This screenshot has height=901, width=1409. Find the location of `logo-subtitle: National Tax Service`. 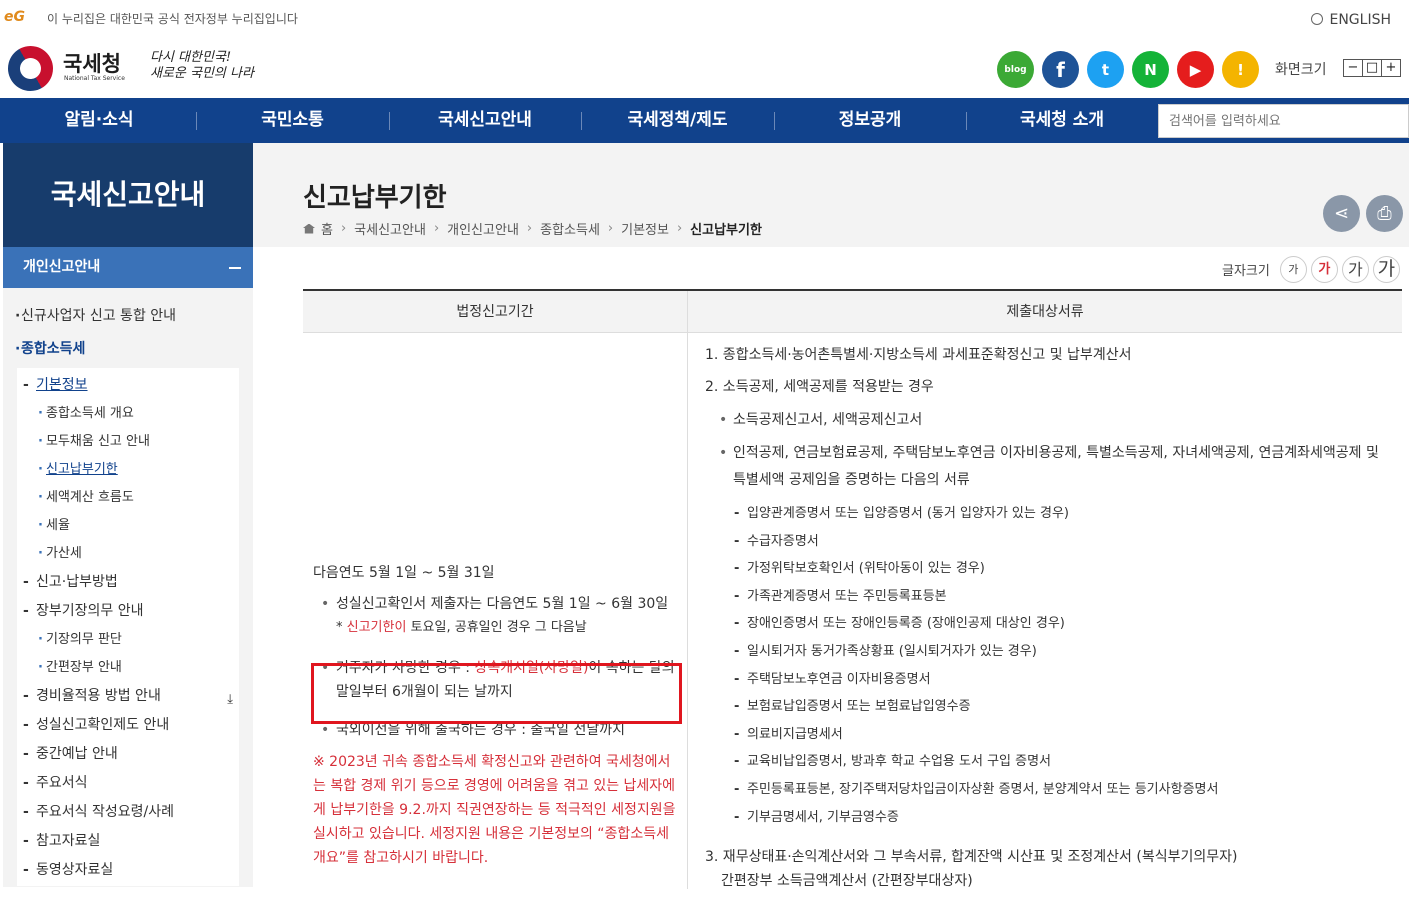

logo-subtitle: National Tax Service is located at coordinates (94, 78).